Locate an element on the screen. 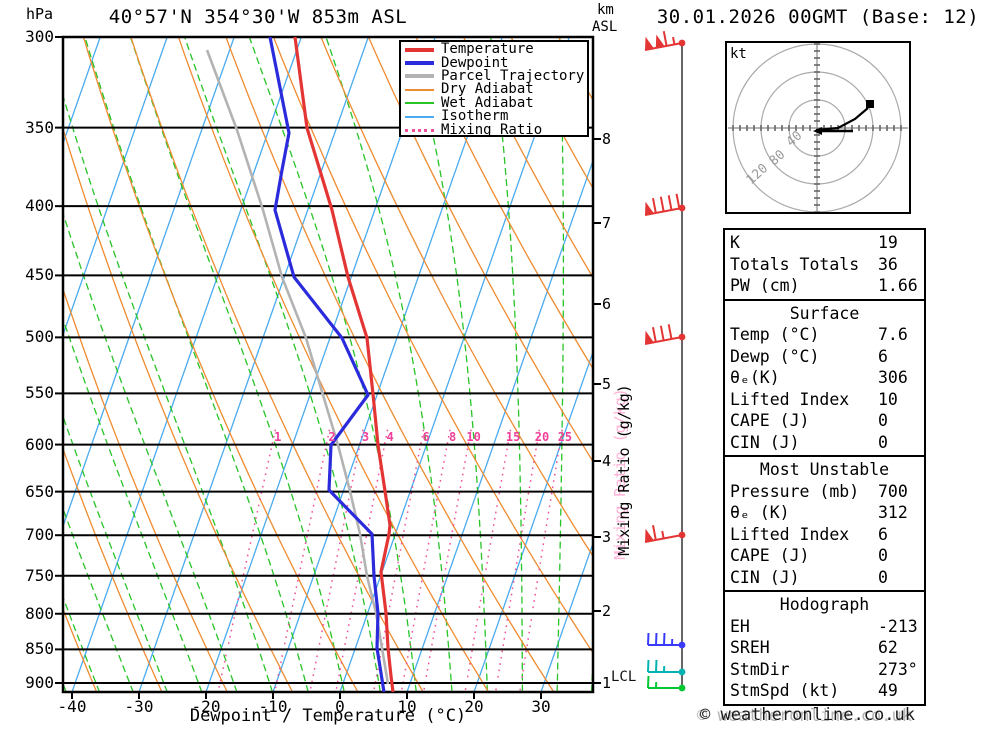 The width and height of the screenshot is (1000, 733). mixing-ratio-value-label: 2 is located at coordinates (332, 437).